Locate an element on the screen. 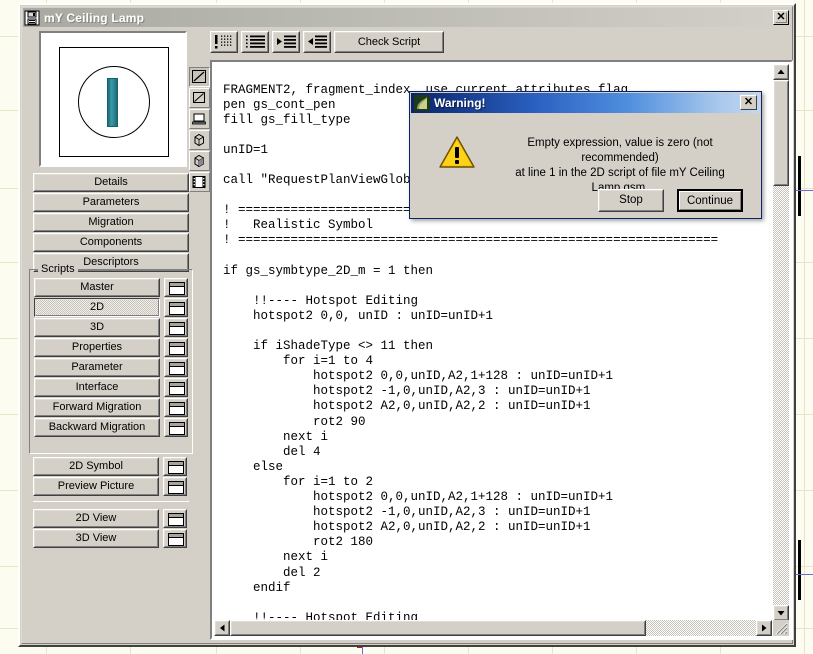  vertical-scroll-thumb is located at coordinates (781, 133).